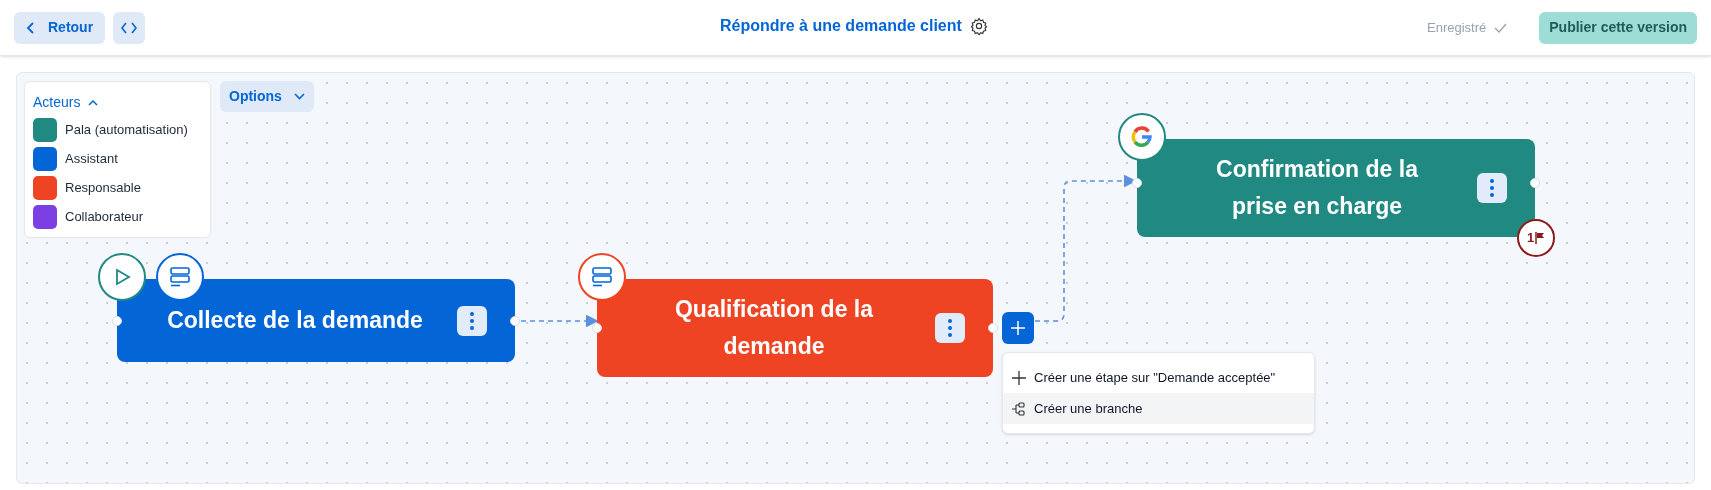  I want to click on step-node: Collecte de la demande, so click(316, 320).